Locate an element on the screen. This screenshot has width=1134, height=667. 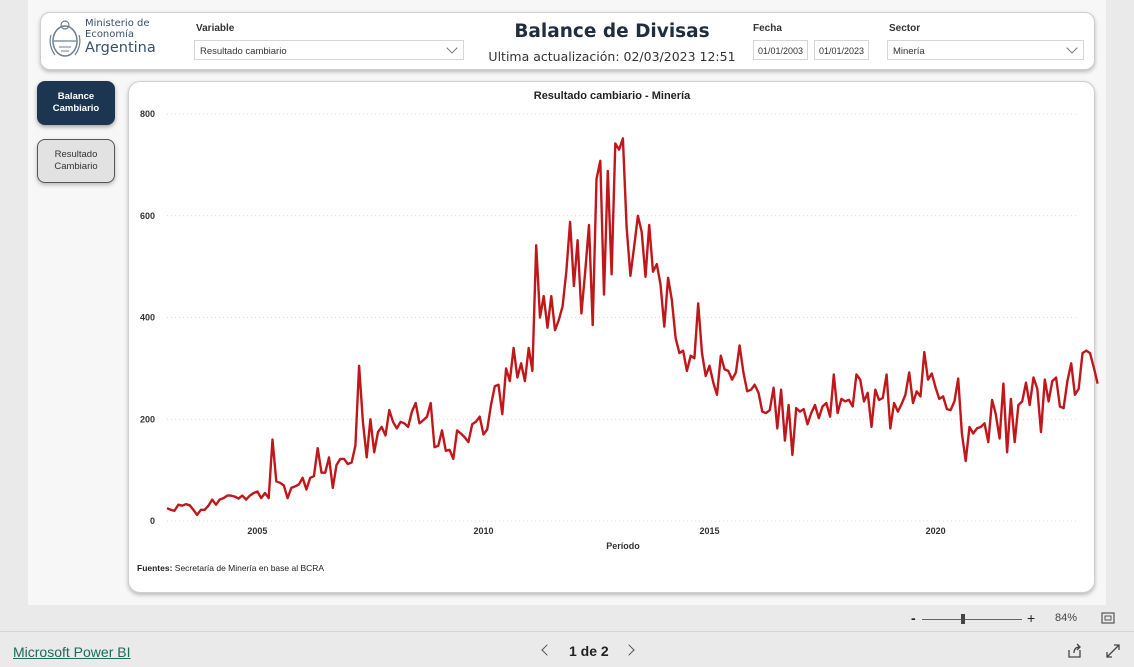
chart-title: Resultado cambiario - Minería is located at coordinates (612, 96).